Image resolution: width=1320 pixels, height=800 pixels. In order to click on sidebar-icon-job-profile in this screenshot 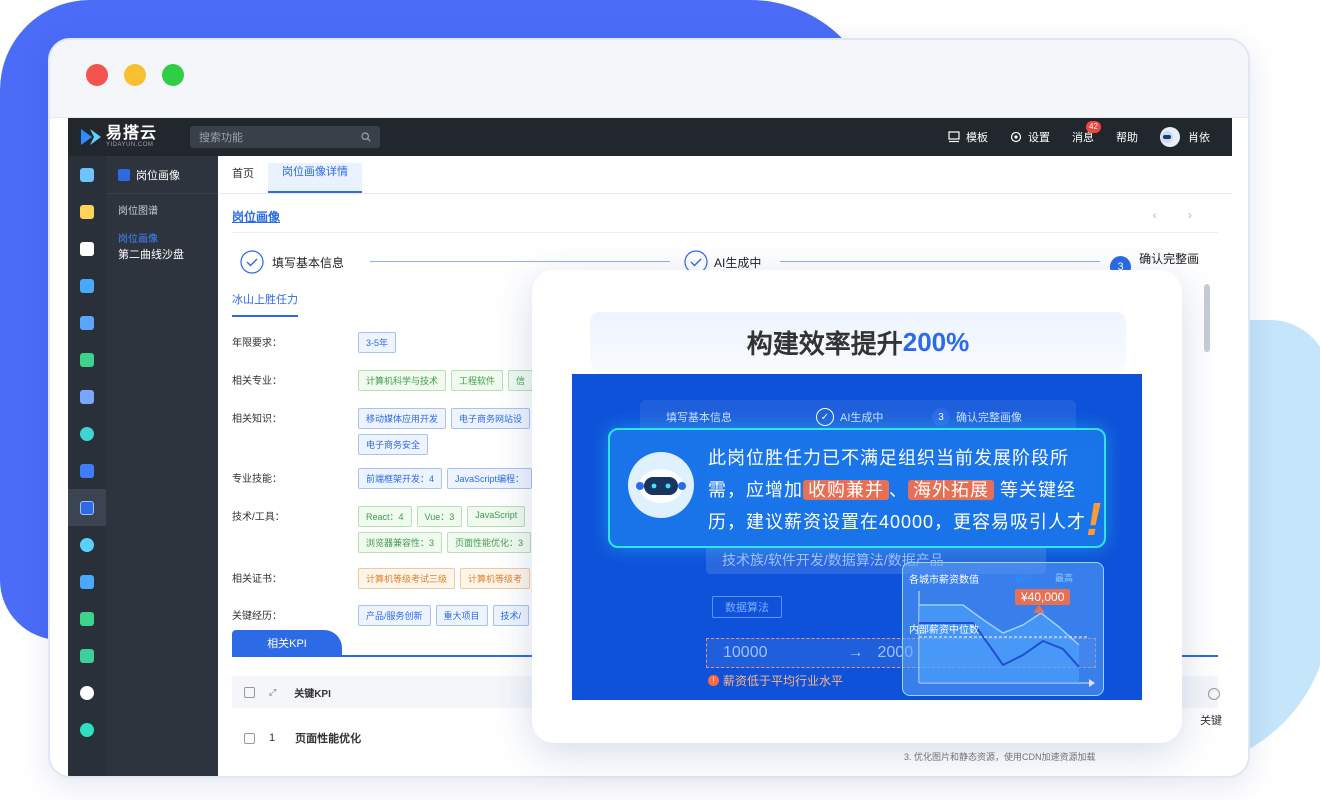, I will do `click(87, 507)`.